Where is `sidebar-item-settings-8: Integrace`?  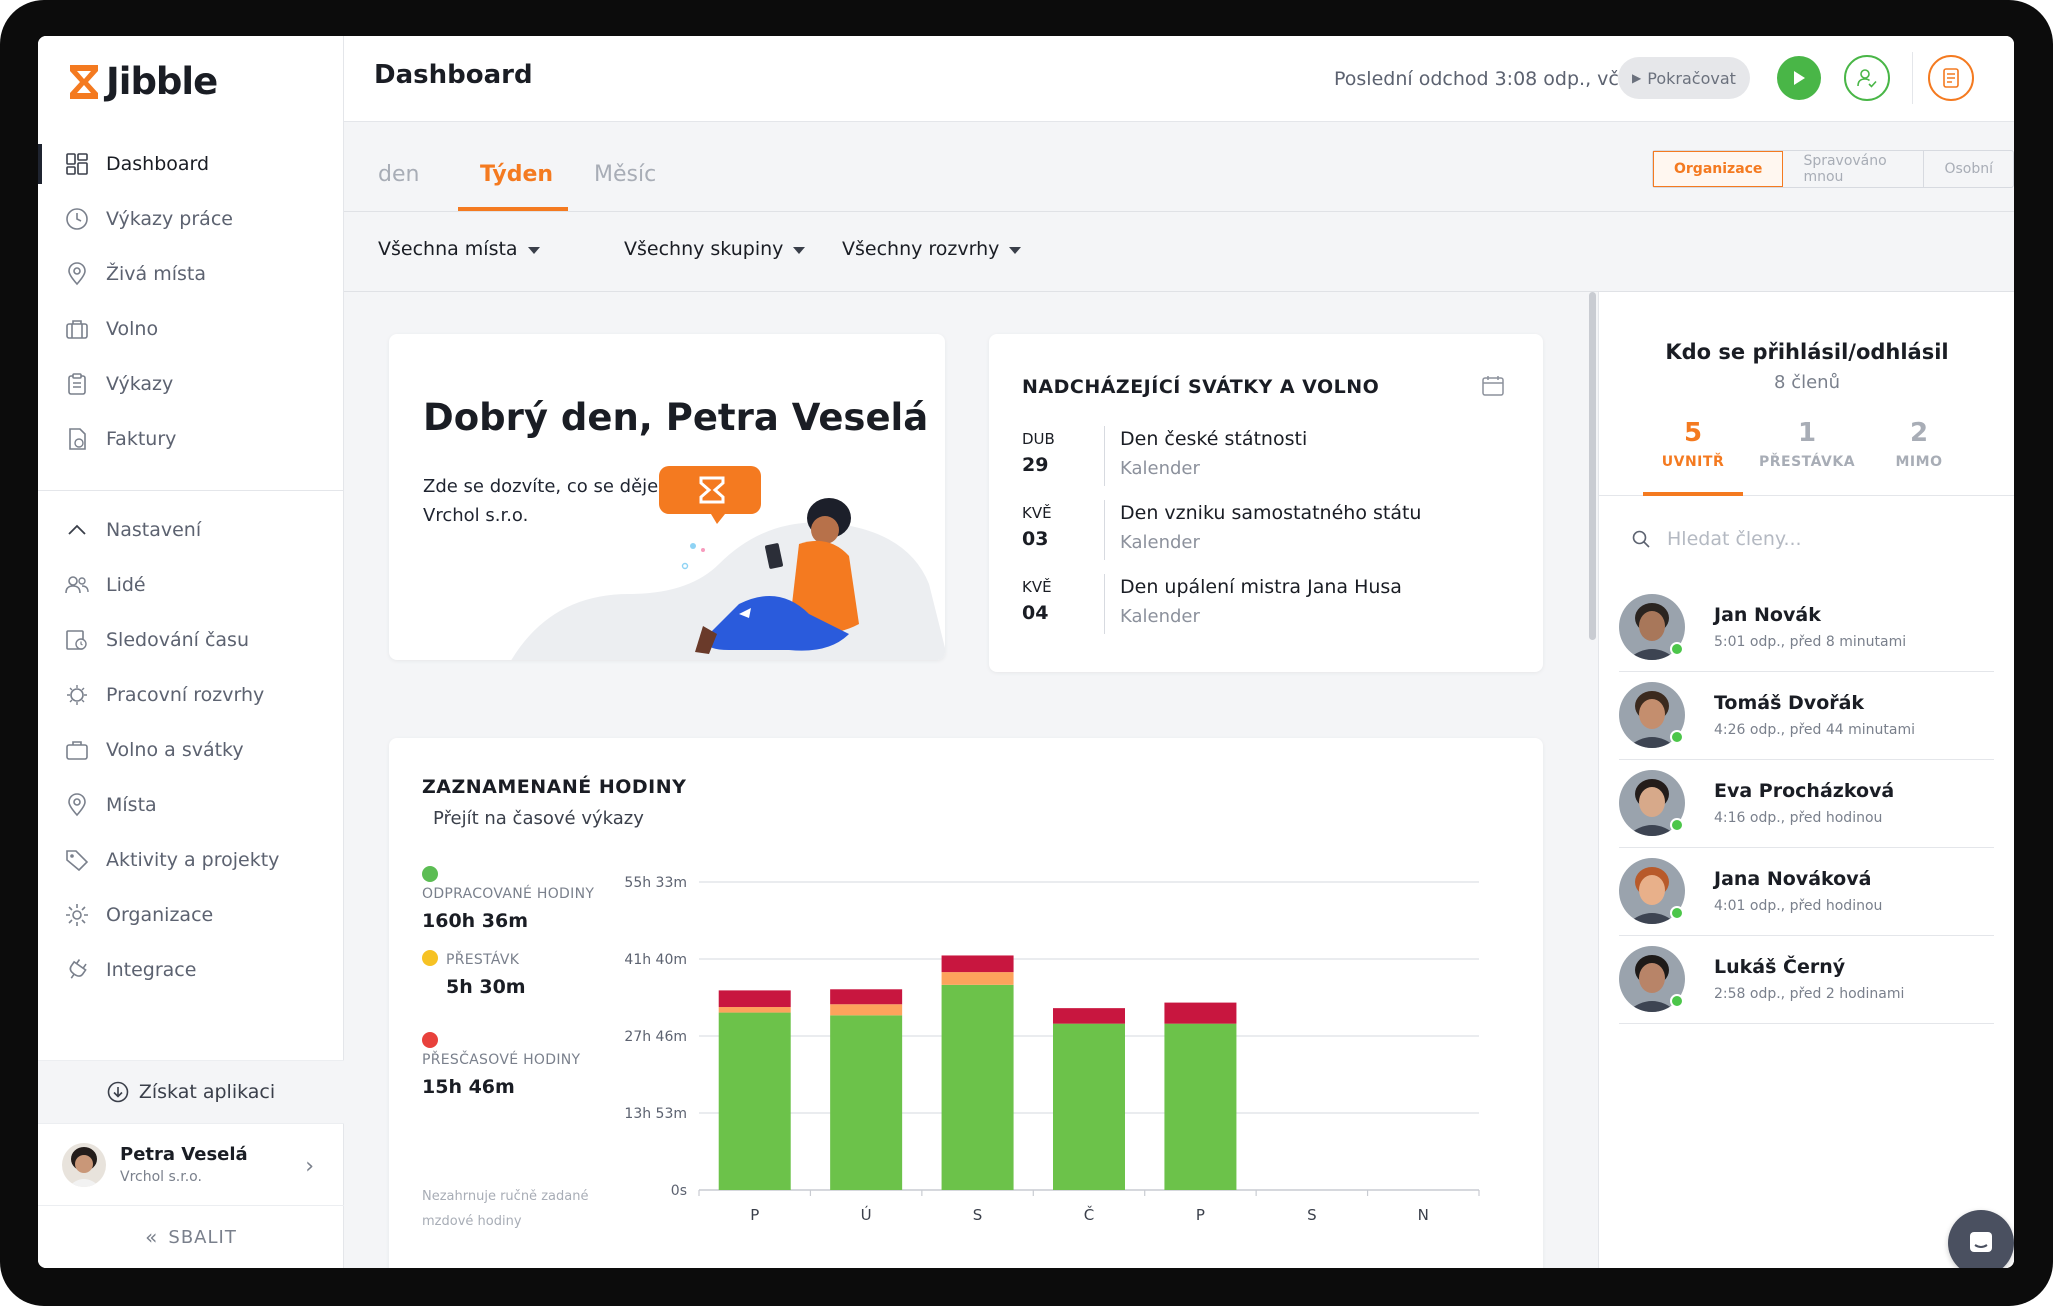 sidebar-item-settings-8: Integrace is located at coordinates (191, 969).